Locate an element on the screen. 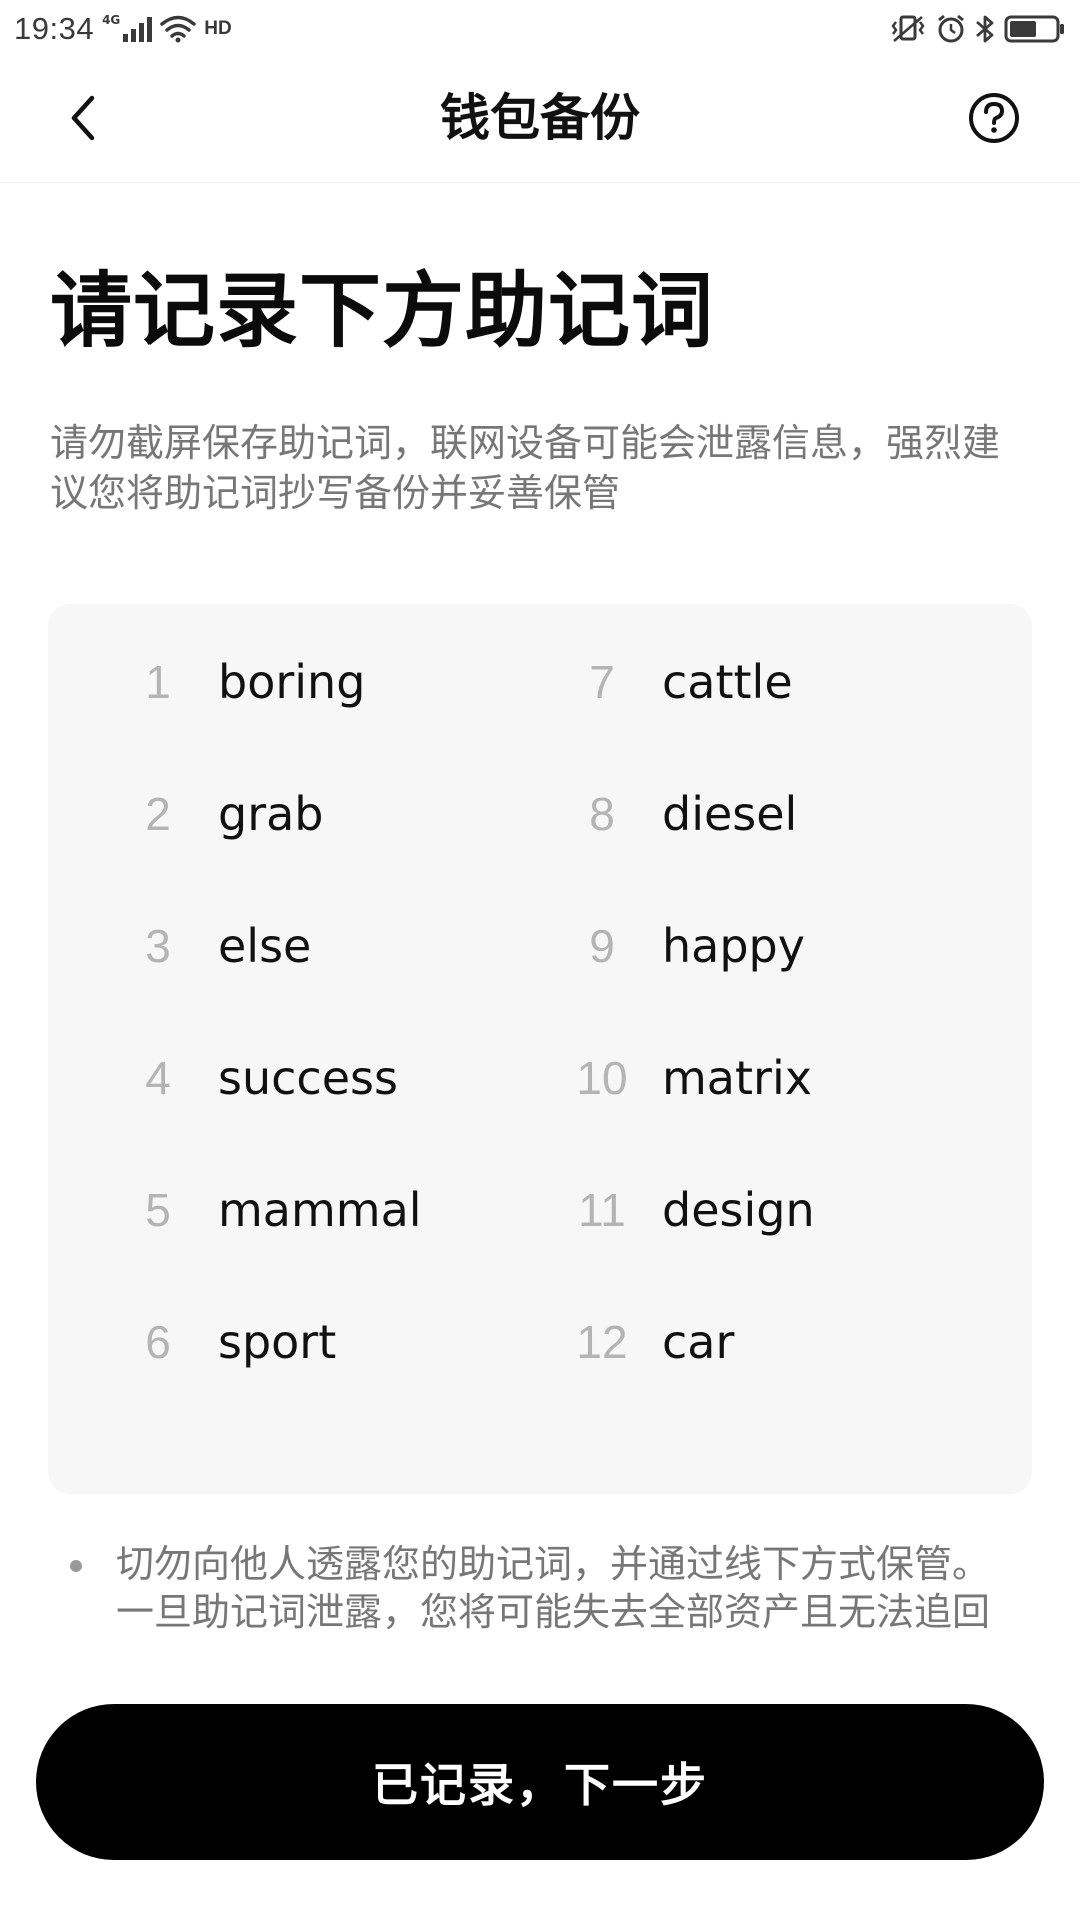  word-index: 4 is located at coordinates (158, 1078).